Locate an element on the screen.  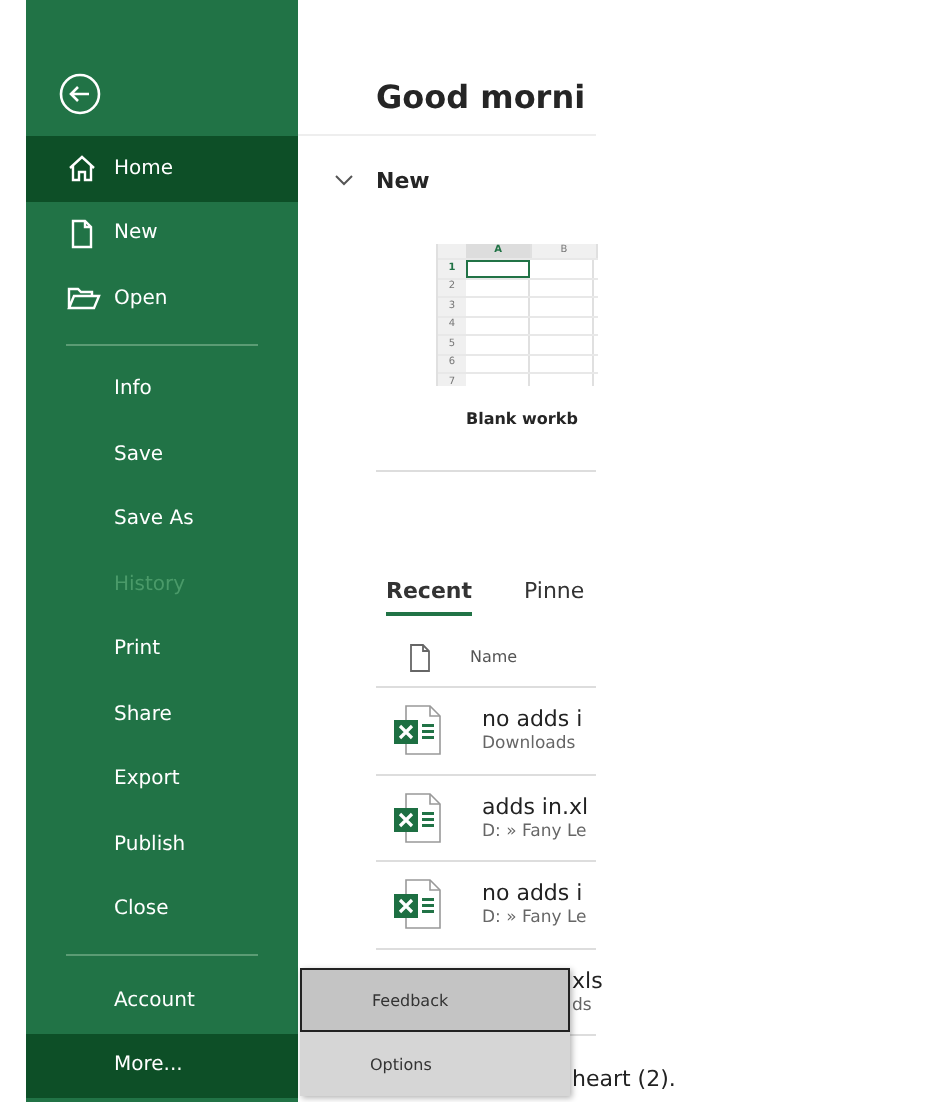
folder-icon is located at coordinates (84, 298).